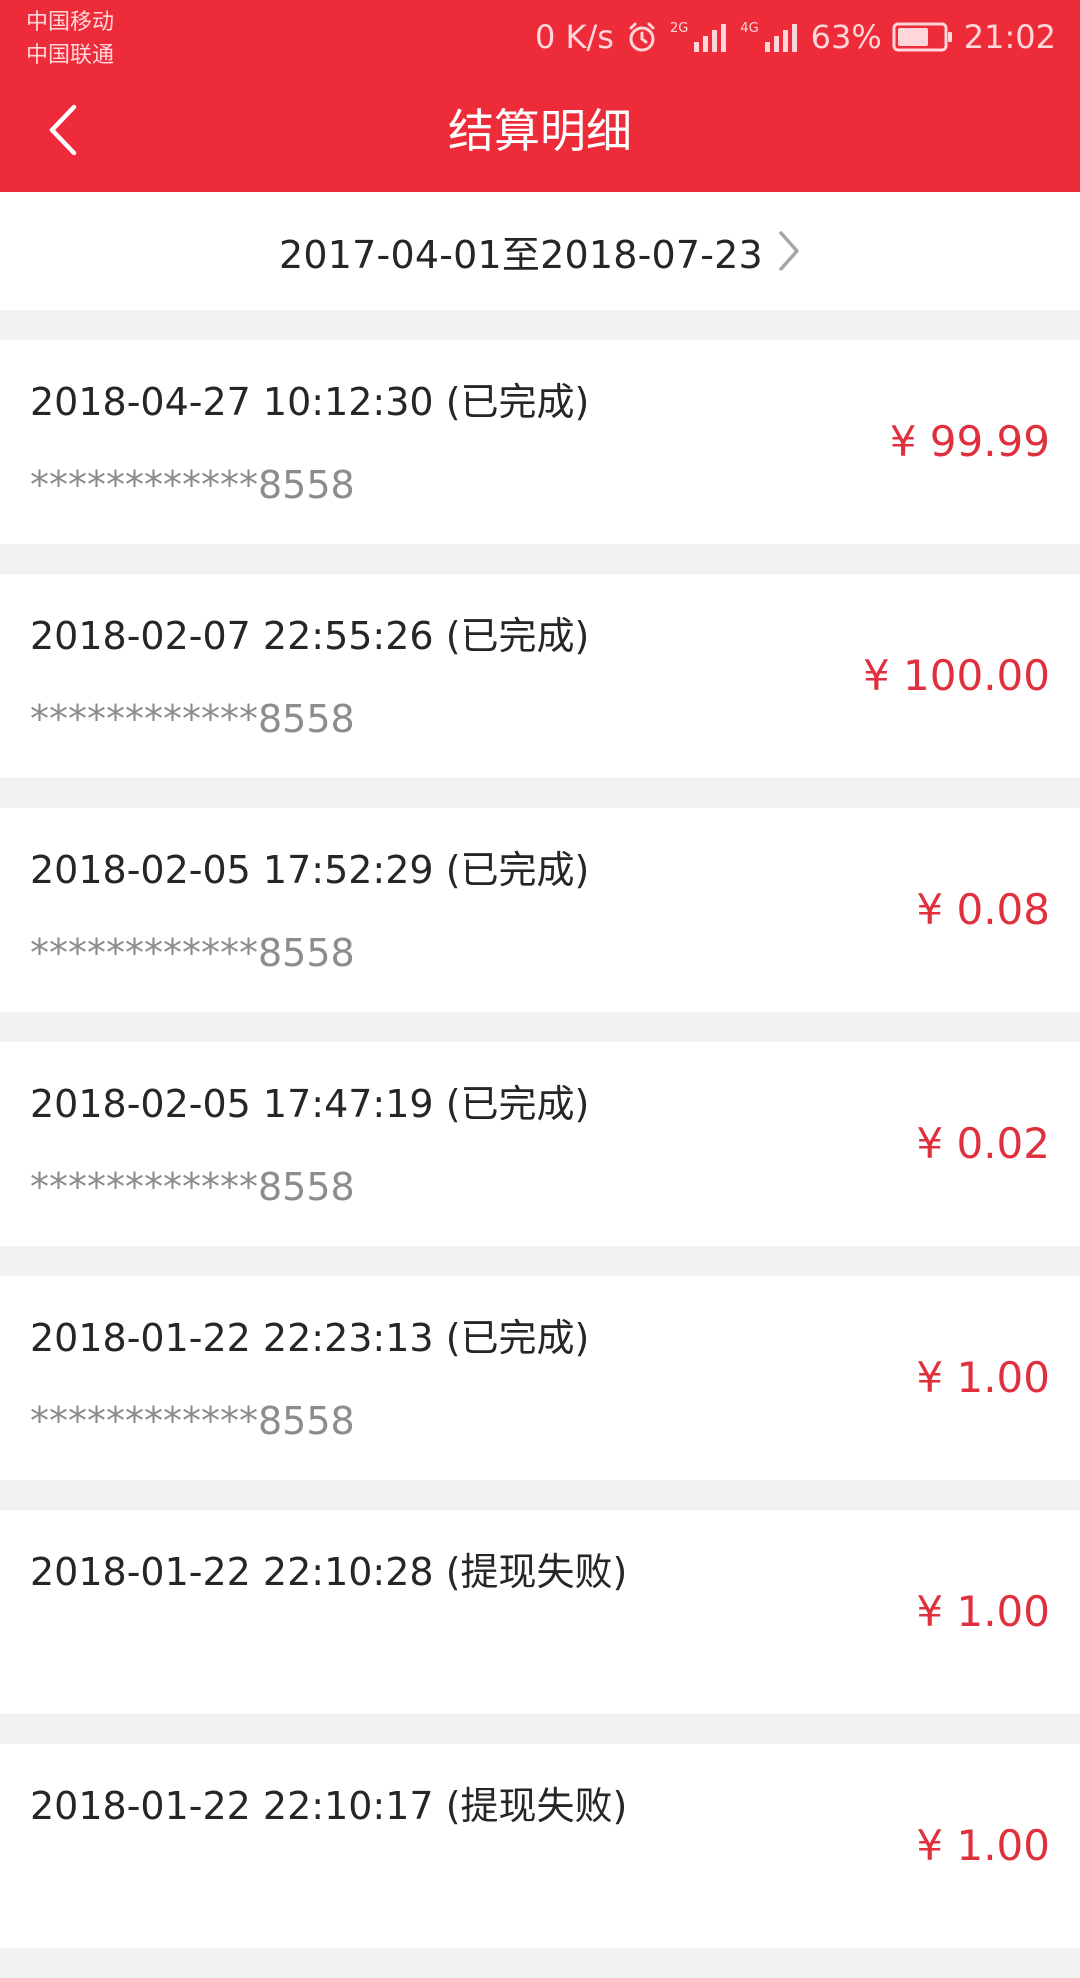  I want to click on chevron-right-icon, so click(789, 251).